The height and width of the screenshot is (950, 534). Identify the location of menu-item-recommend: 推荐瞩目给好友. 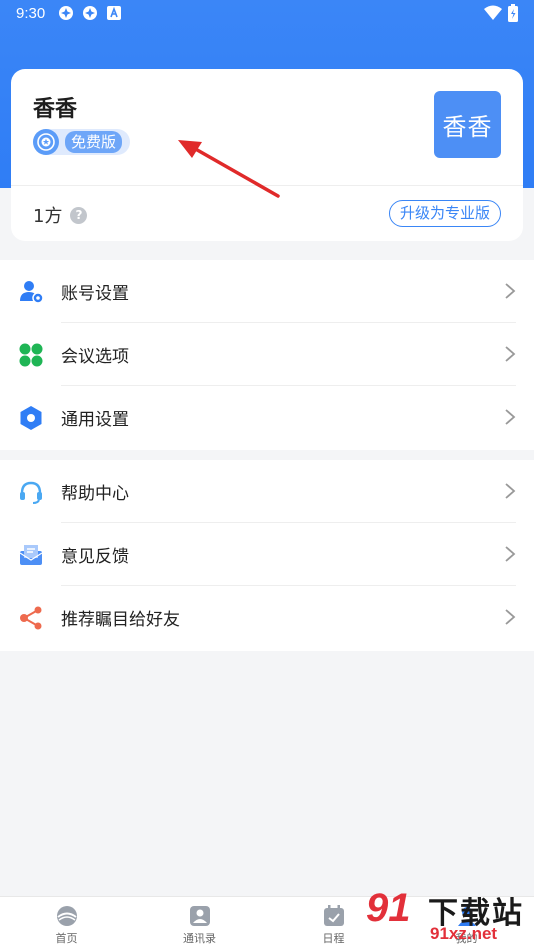
(267, 617).